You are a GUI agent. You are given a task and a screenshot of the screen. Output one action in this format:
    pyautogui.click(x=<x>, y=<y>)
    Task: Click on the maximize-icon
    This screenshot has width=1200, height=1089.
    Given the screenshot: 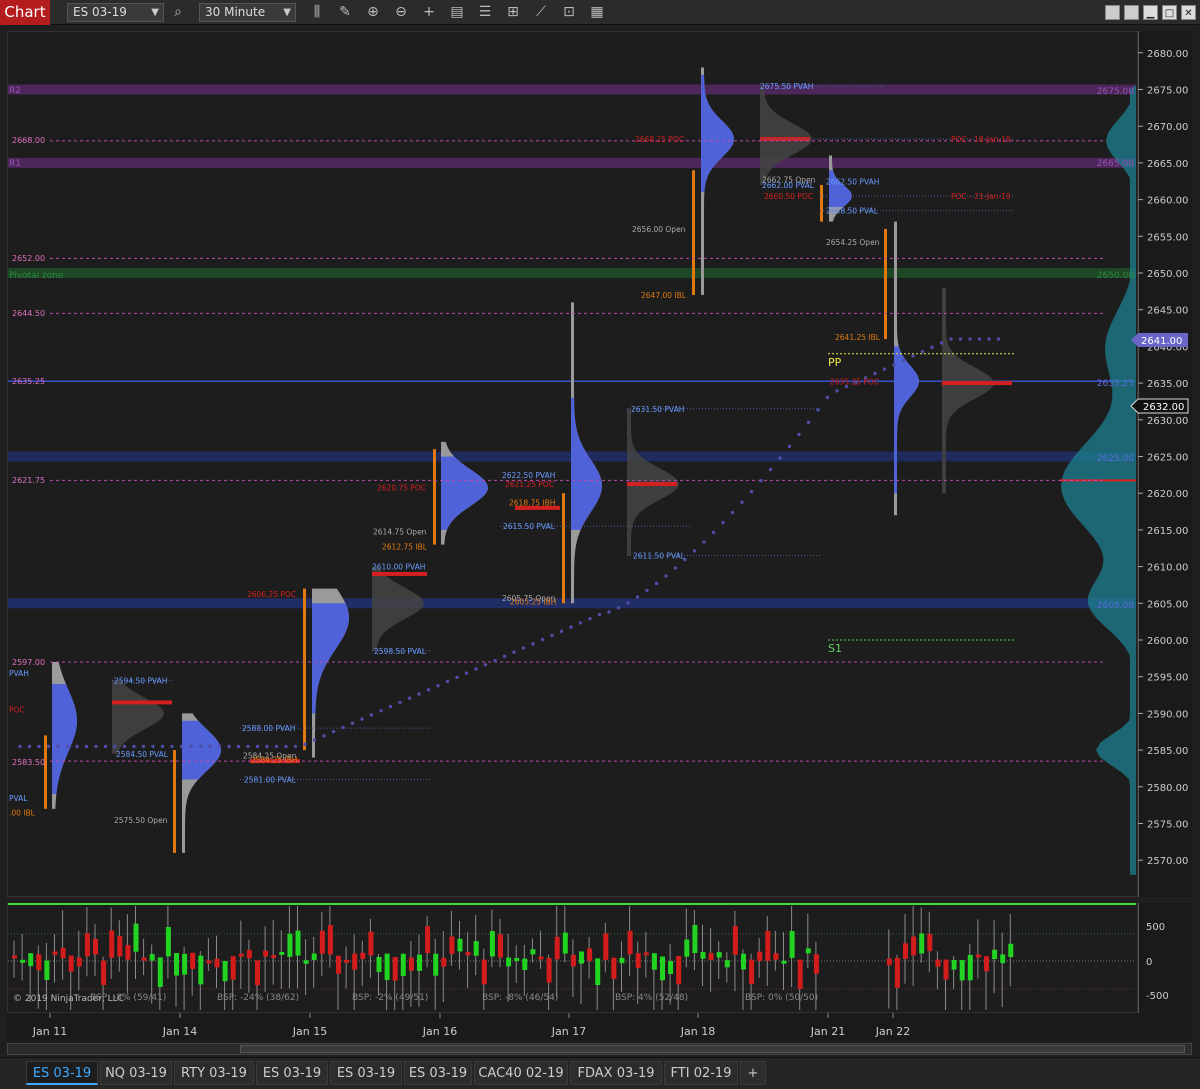 What is the action you would take?
    pyautogui.click(x=1131, y=12)
    